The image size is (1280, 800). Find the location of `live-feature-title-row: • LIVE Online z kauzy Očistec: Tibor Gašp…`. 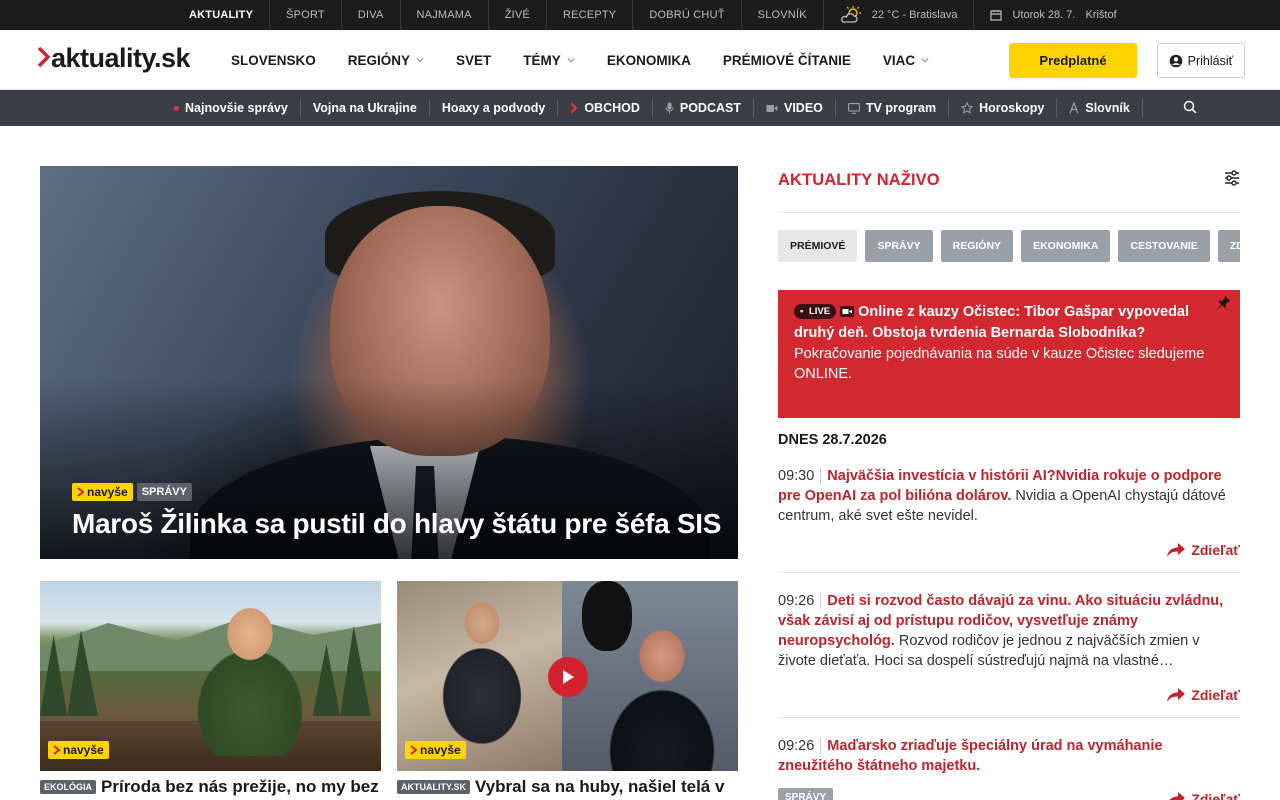

live-feature-title-row: • LIVE Online z kauzy Očistec: Tibor Gašp… is located at coordinates (1009, 323).